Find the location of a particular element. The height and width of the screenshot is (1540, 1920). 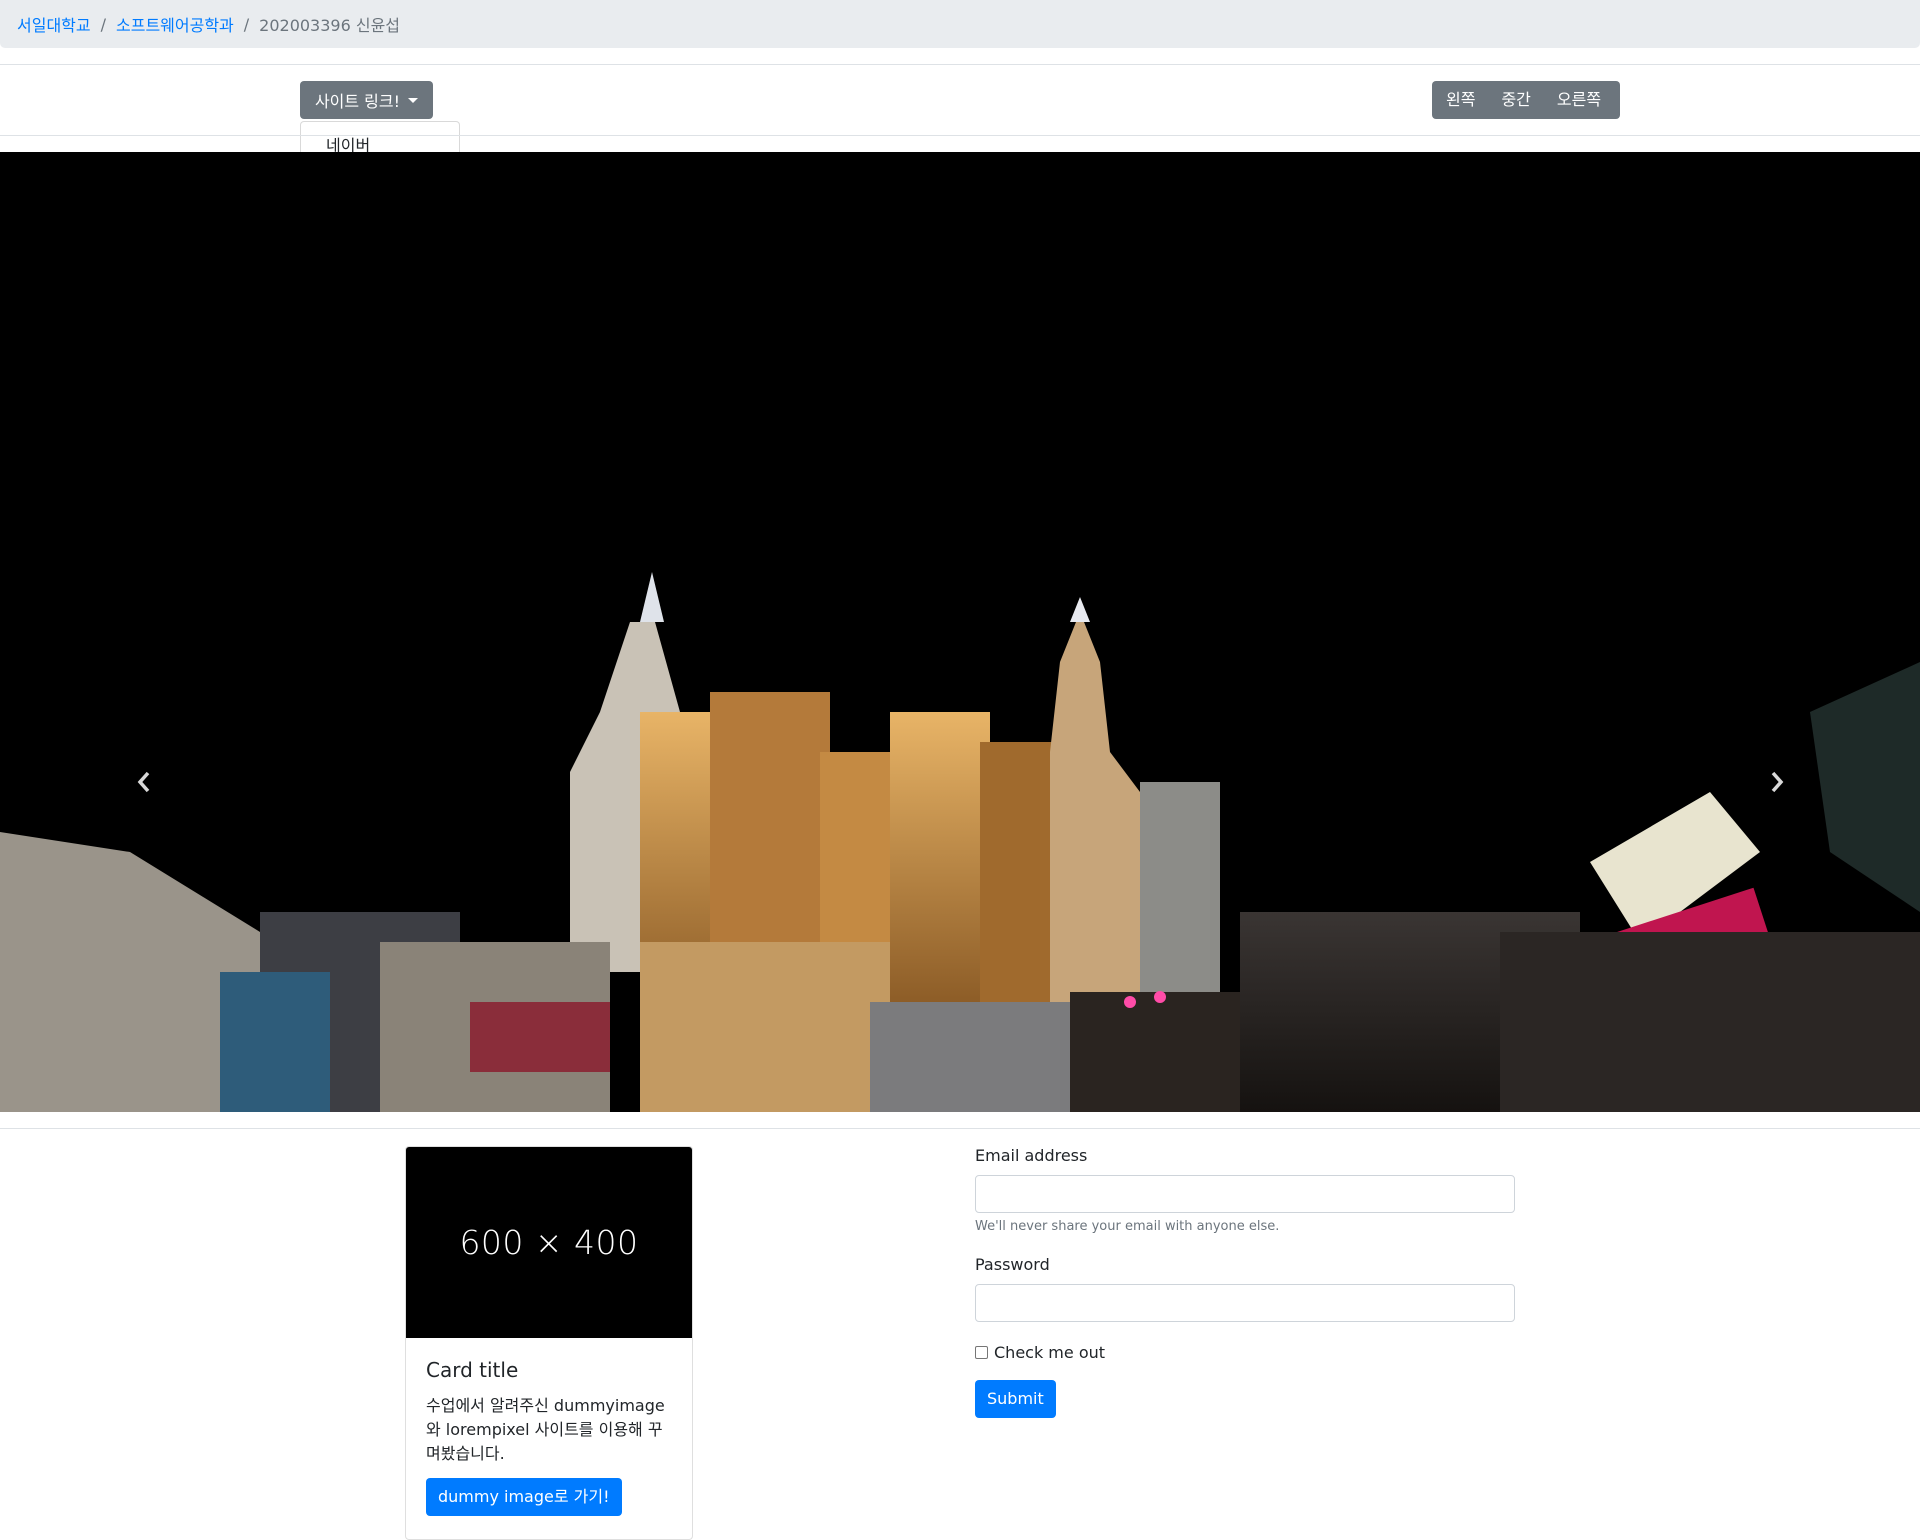

left-button: 왼쪽 is located at coordinates (1460, 100).